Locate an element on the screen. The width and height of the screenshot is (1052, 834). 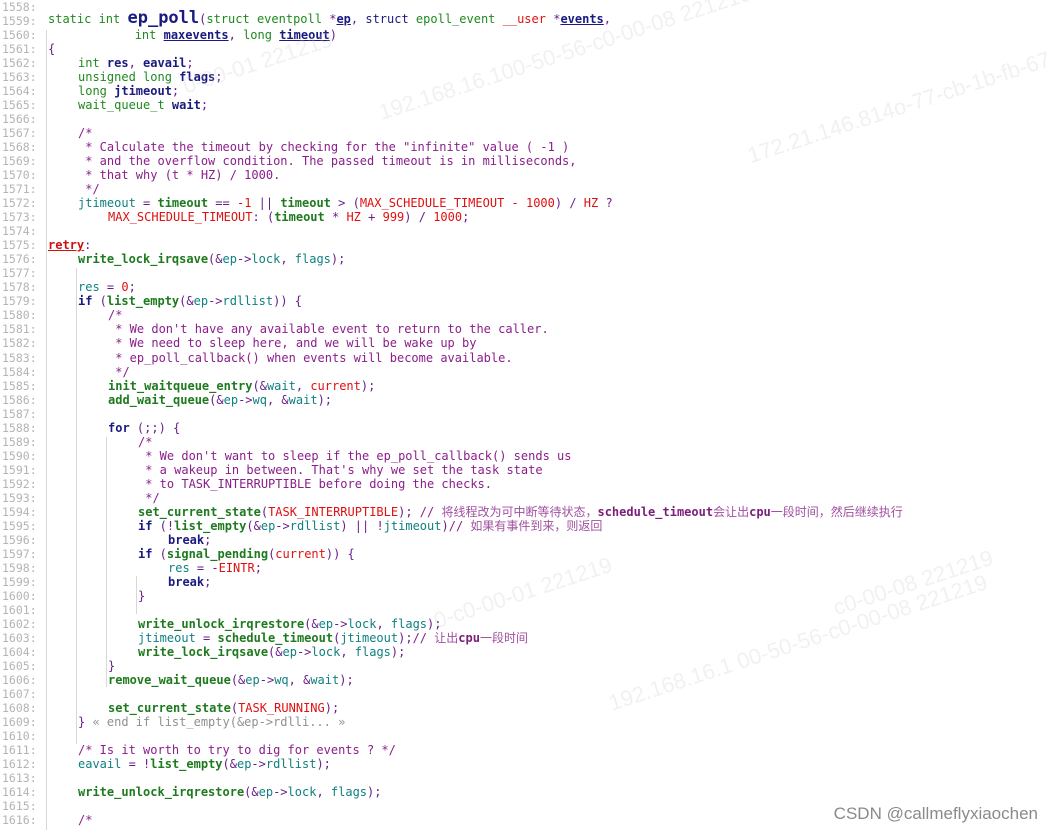
code-token: )) { is located at coordinates (287, 301).